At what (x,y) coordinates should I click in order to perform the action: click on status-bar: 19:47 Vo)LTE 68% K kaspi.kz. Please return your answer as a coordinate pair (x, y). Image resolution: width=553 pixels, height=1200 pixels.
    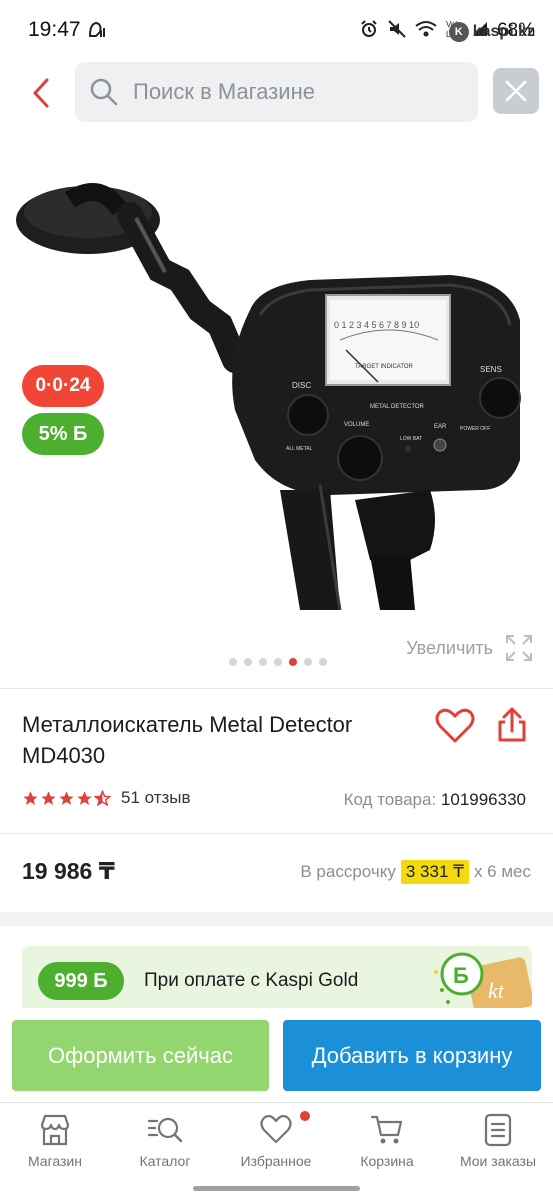
    Looking at the image, I should click on (276, 31).